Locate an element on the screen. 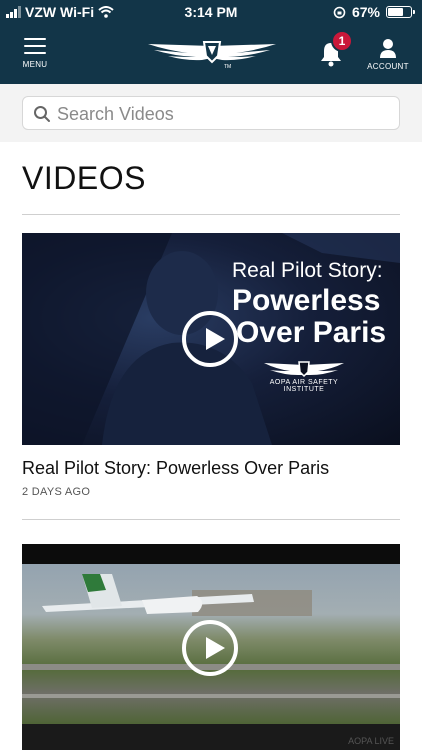 Image resolution: width=422 pixels, height=750 pixels. notification-badge: 1 is located at coordinates (342, 41).